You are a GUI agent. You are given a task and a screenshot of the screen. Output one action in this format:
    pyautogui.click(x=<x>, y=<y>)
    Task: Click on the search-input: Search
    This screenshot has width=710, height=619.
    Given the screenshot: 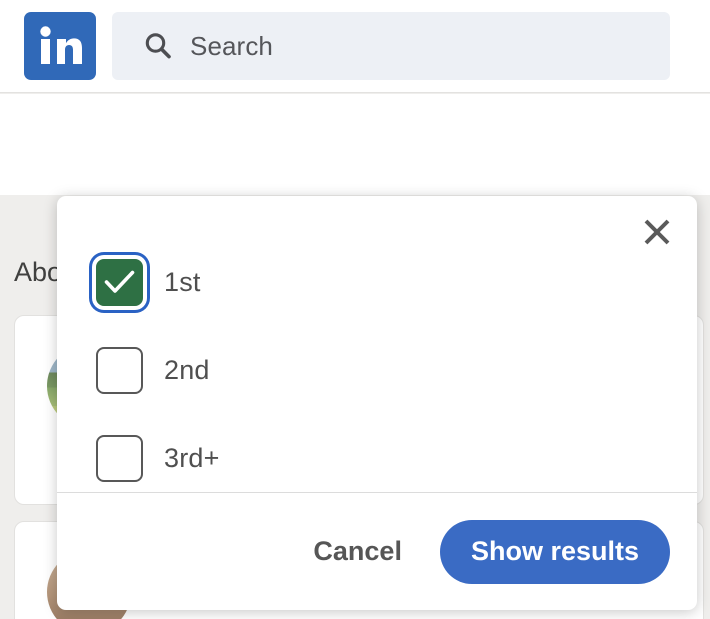 What is the action you would take?
    pyautogui.click(x=391, y=46)
    